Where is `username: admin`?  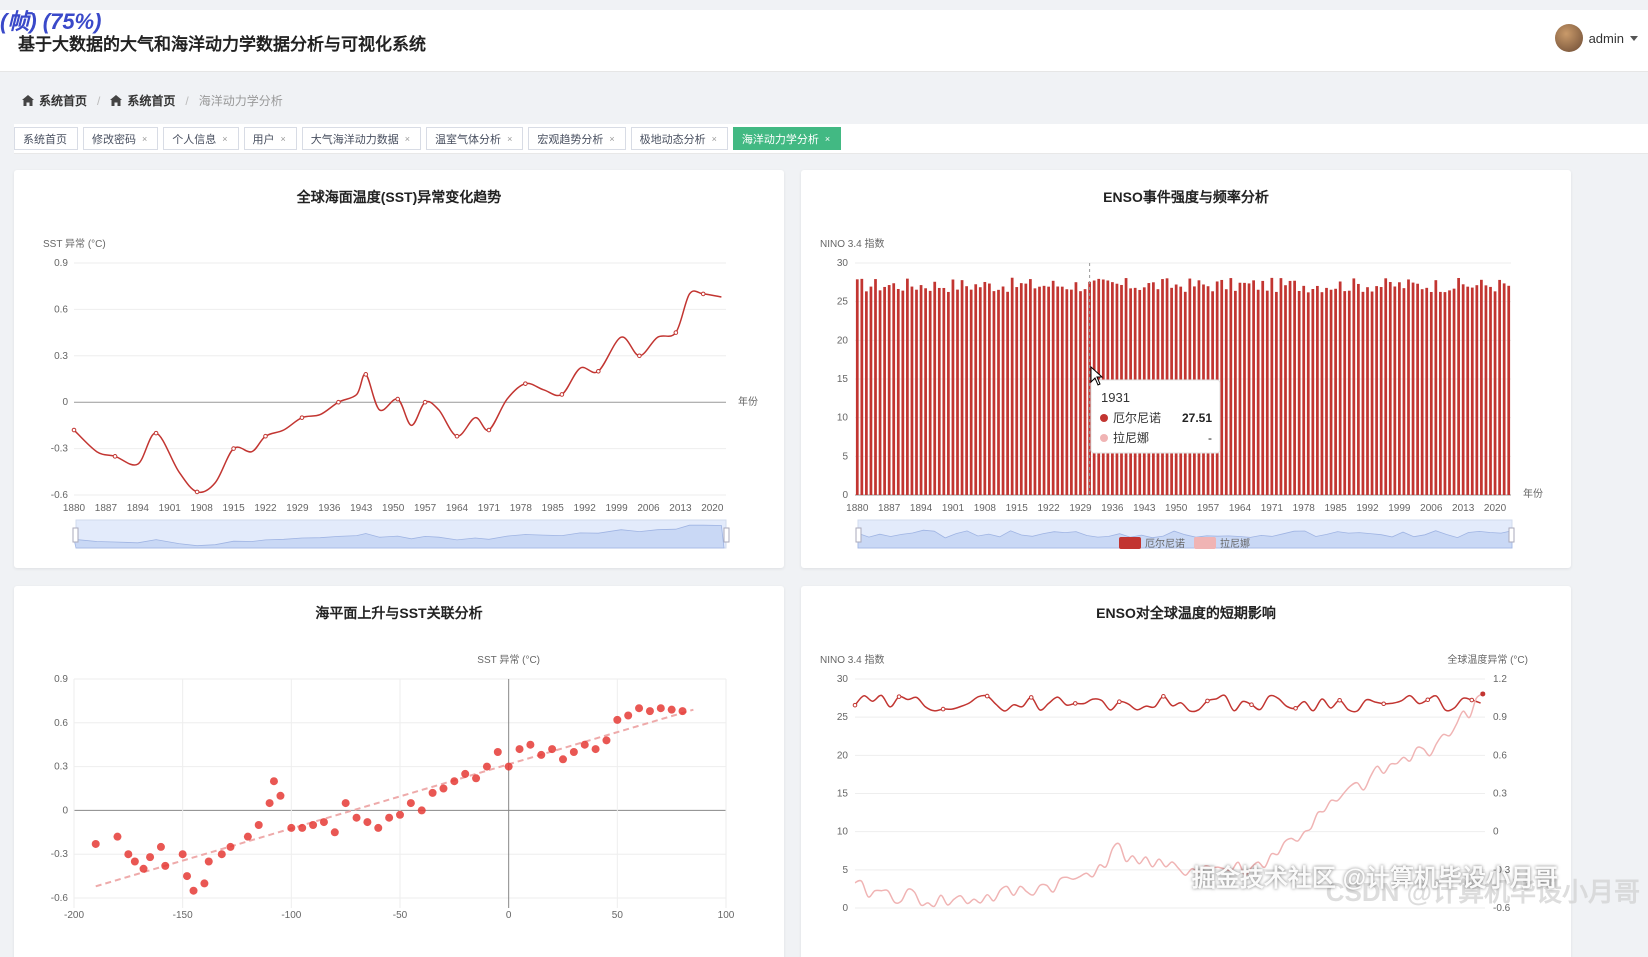 username: admin is located at coordinates (1606, 38).